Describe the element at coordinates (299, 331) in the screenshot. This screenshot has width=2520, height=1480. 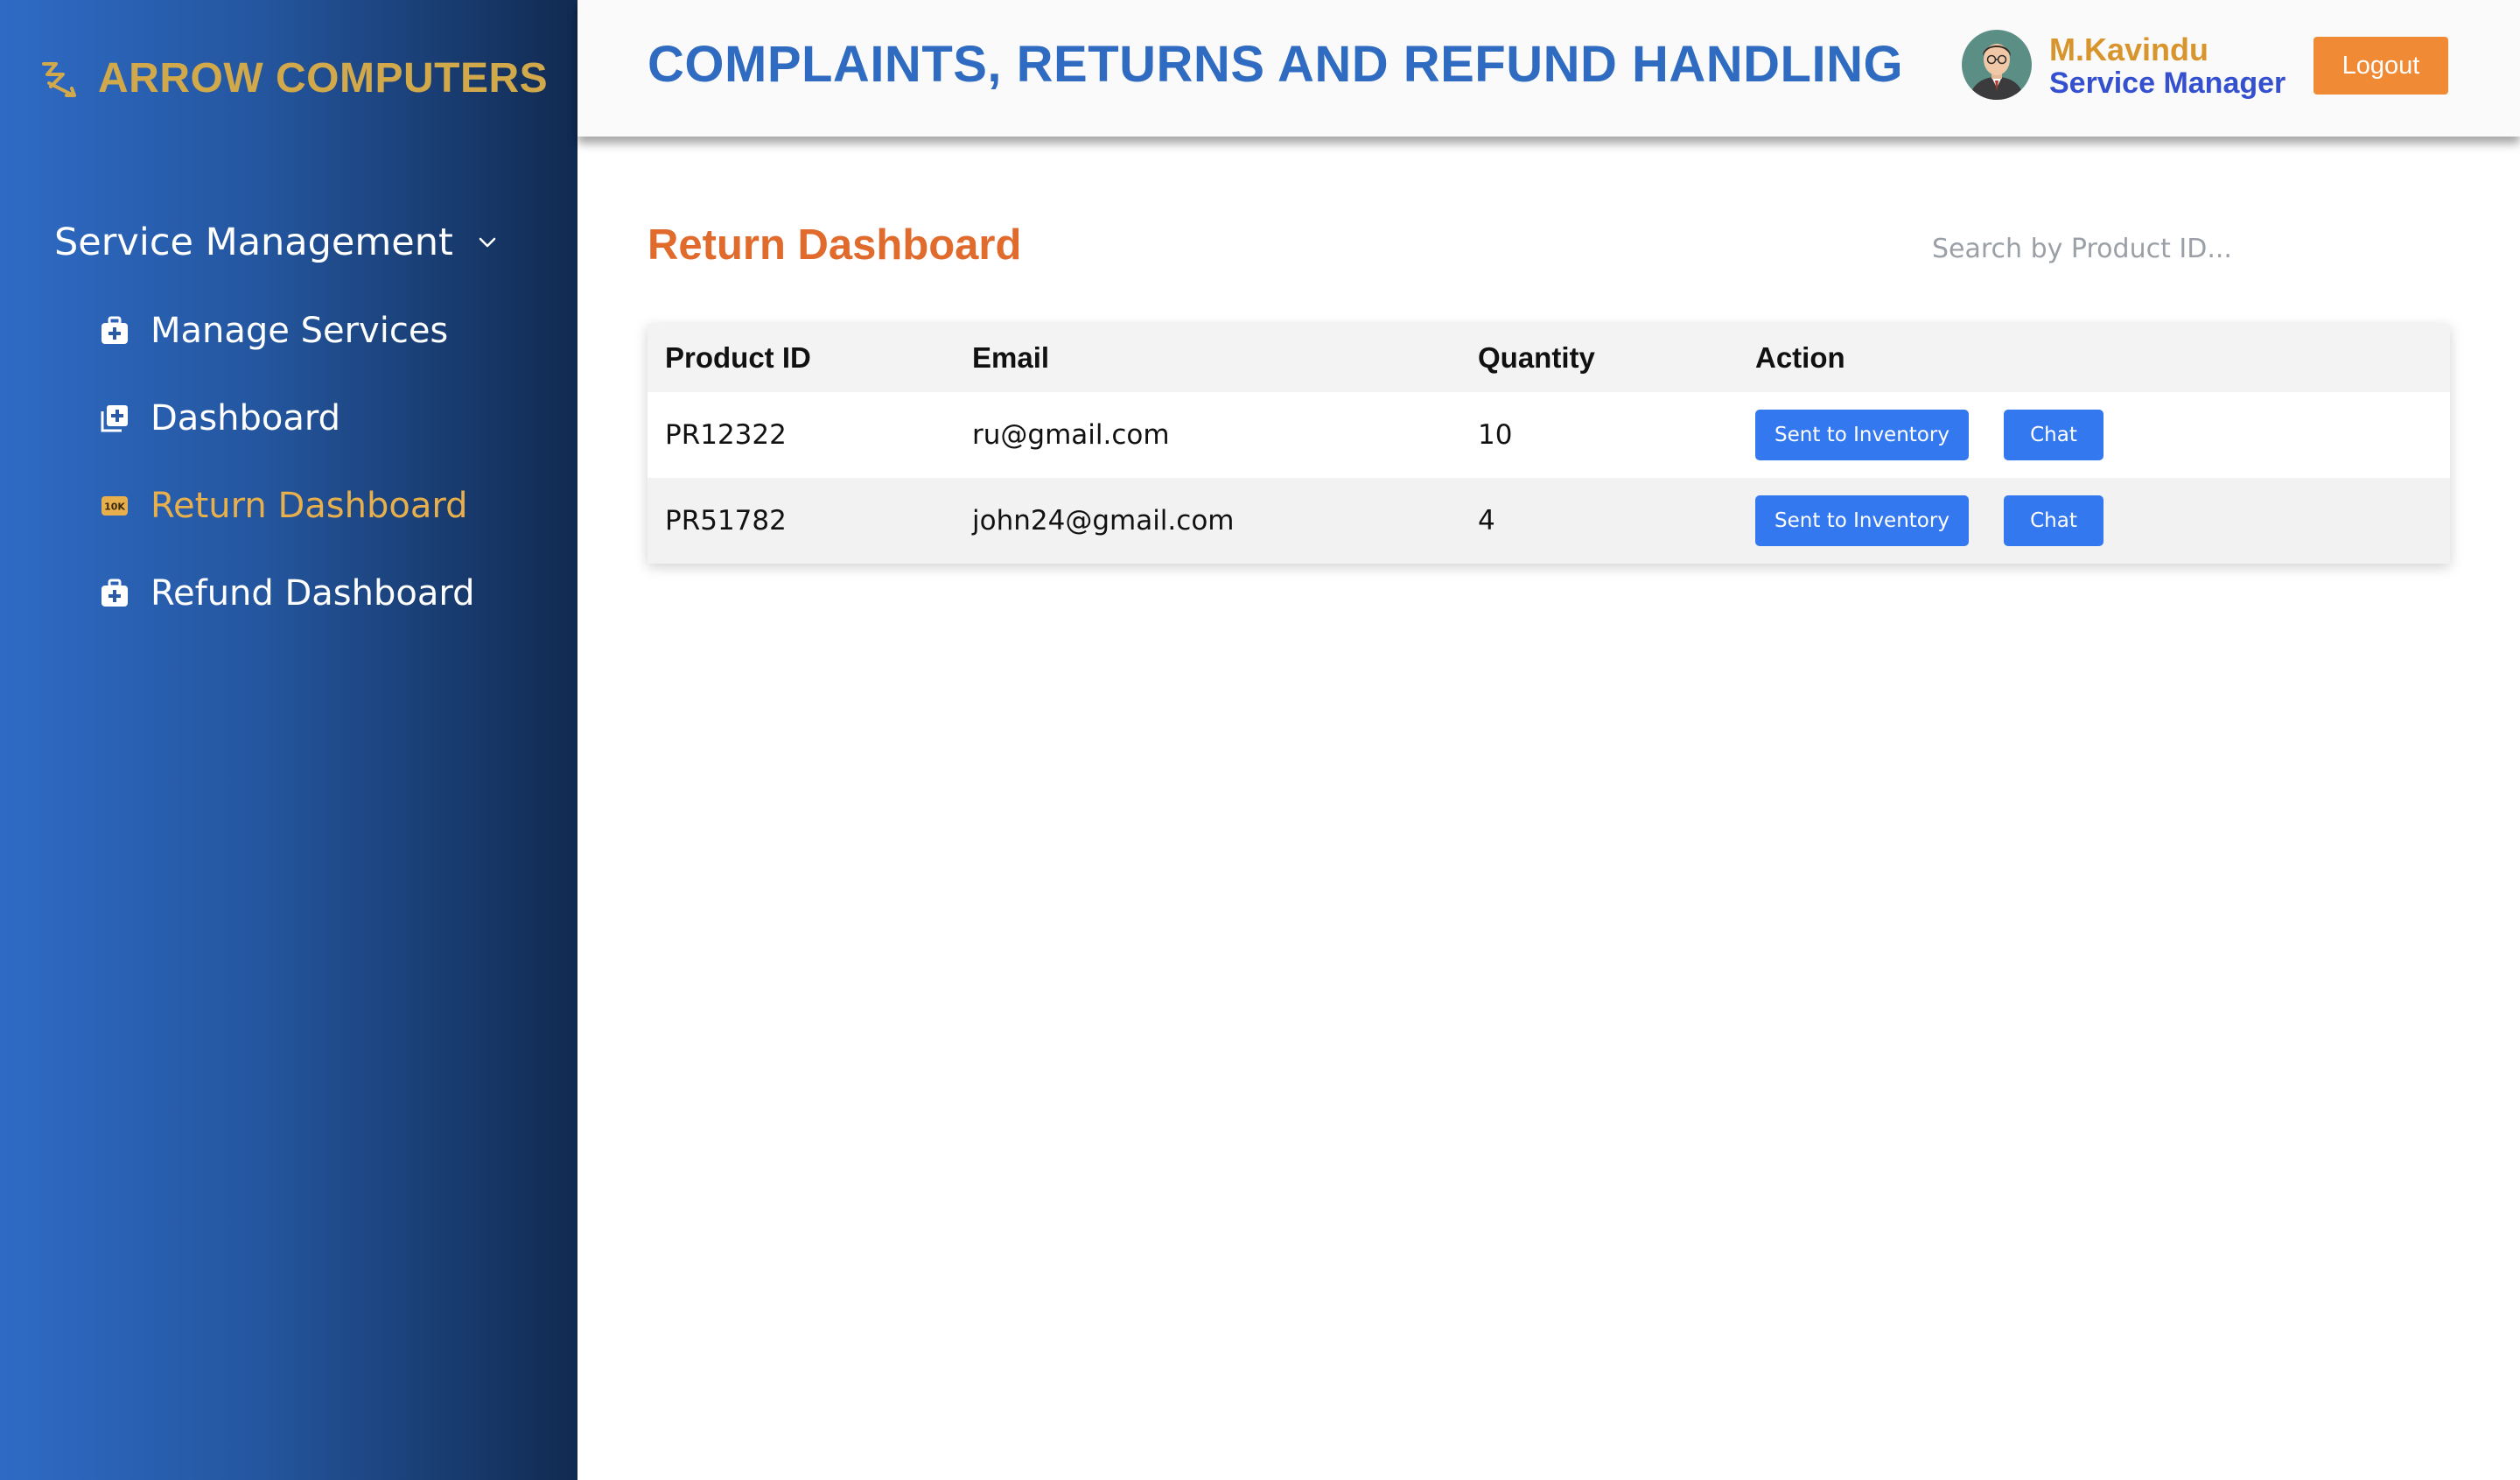
I see `sidebar-item-label: Manage Services` at that location.